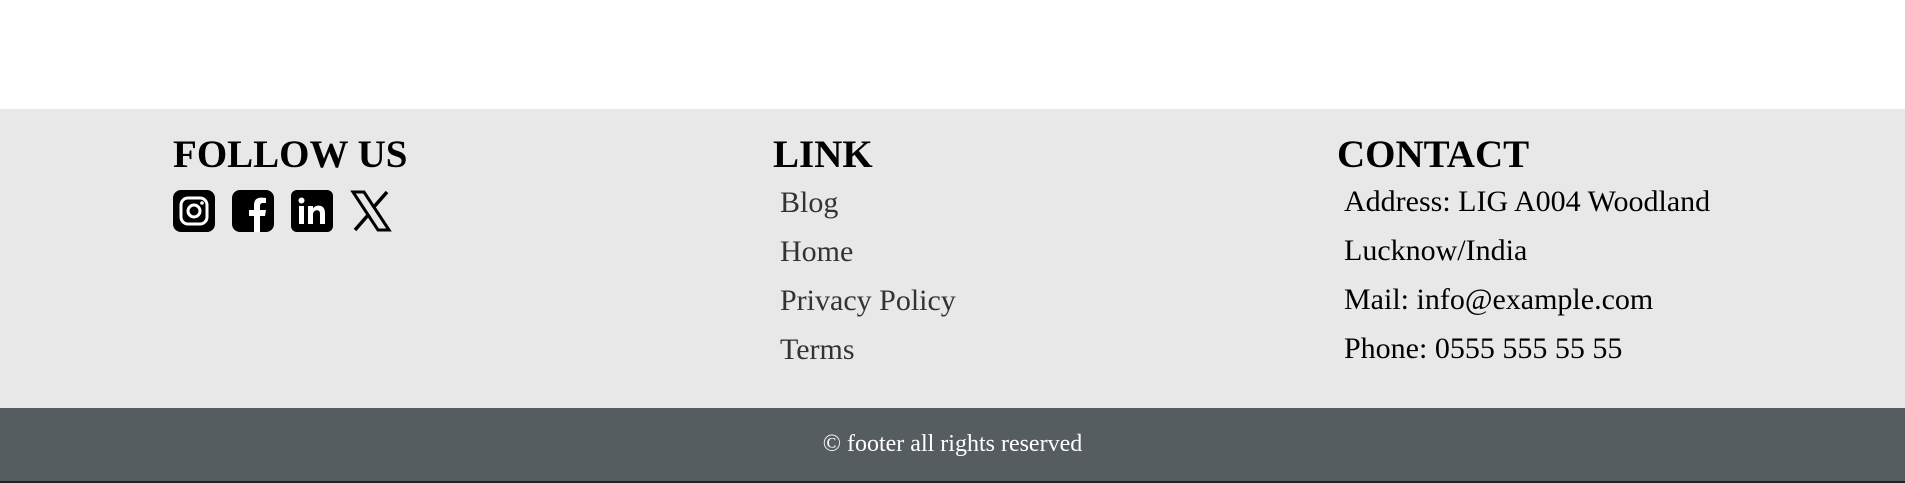  What do you see at coordinates (290, 154) in the screenshot?
I see `follow-us-heading: FOLLOW US` at bounding box center [290, 154].